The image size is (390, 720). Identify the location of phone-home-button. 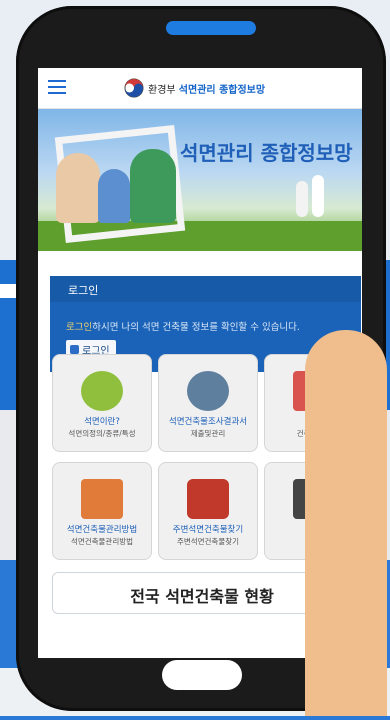
(202, 675).